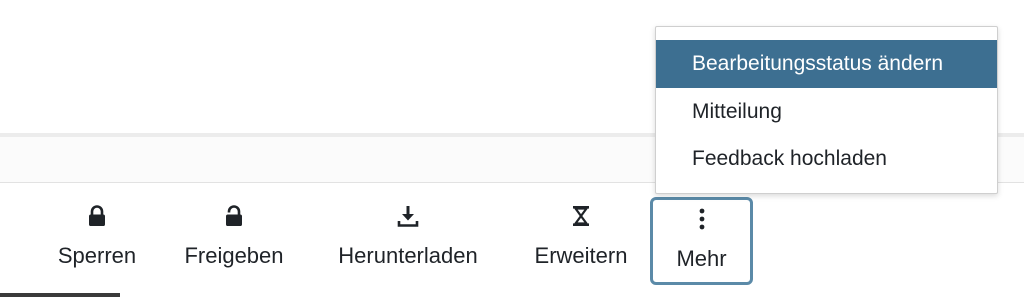 The width and height of the screenshot is (1024, 297). I want to click on tab-indicator, so click(60, 295).